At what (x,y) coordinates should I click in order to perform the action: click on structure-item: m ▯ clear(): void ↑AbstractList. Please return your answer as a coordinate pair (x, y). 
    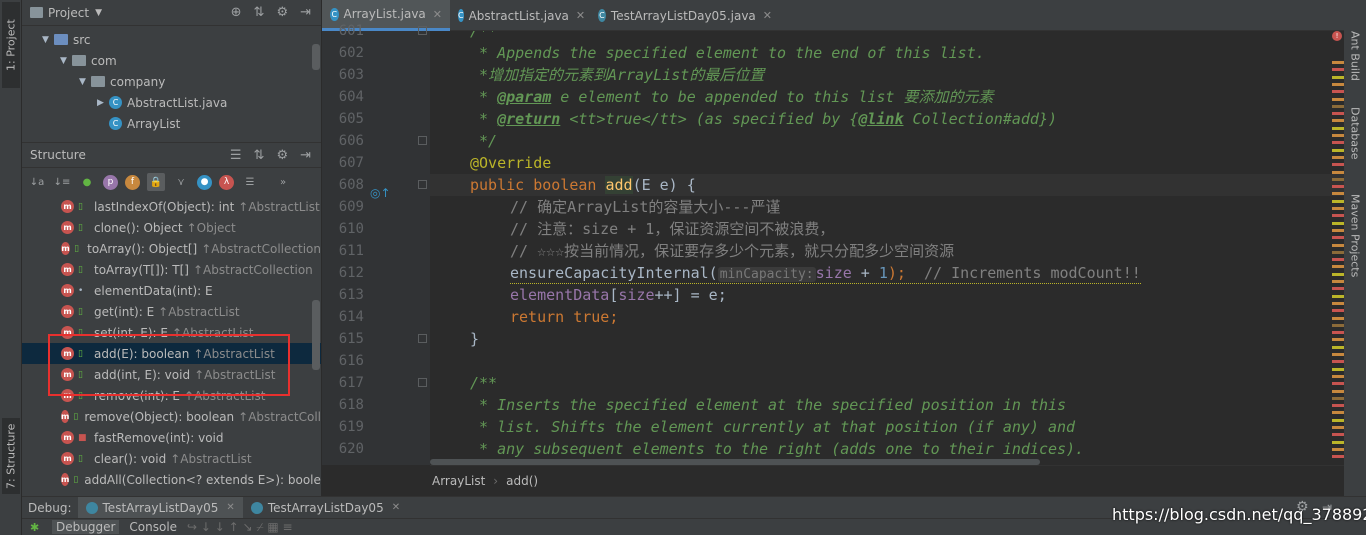
    Looking at the image, I should click on (171, 458).